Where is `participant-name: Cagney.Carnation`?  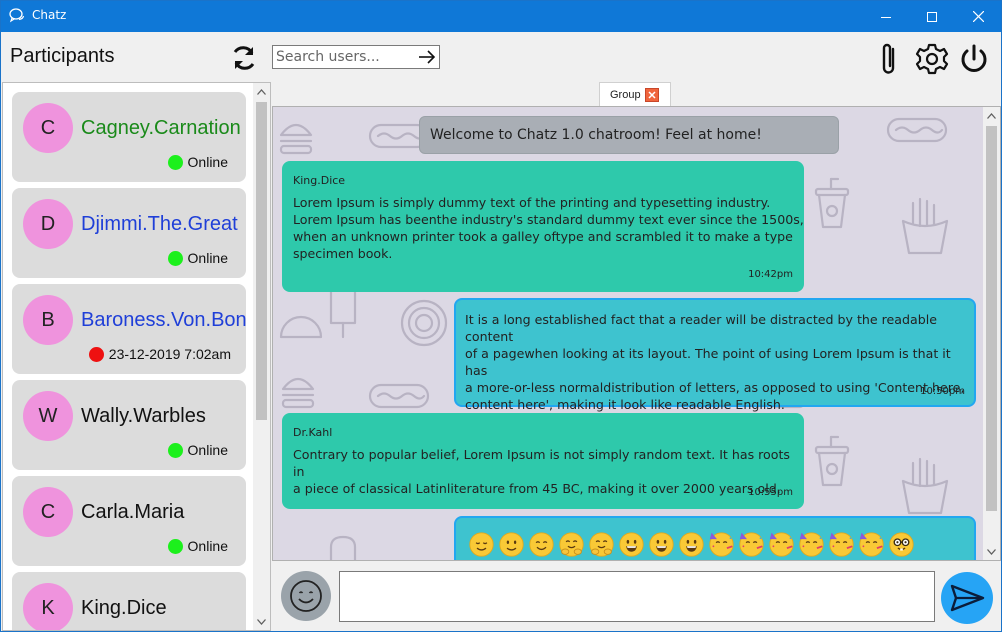 participant-name: Cagney.Carnation is located at coordinates (161, 128).